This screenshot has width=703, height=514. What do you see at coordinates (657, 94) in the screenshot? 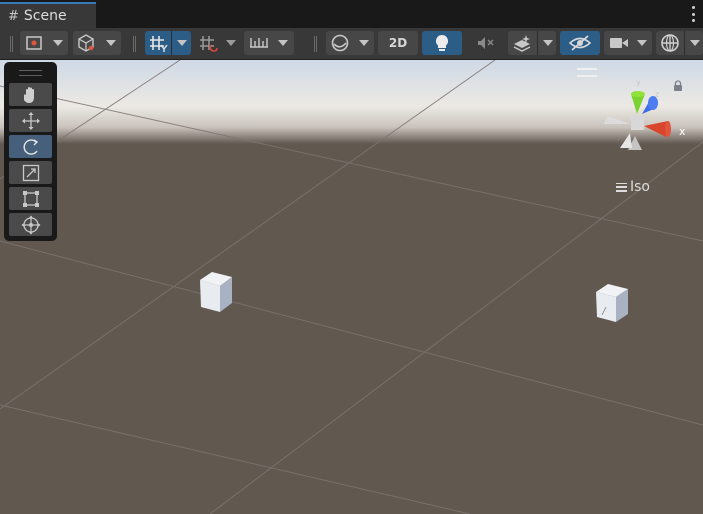
I see `gizmo-z-label: z` at bounding box center [657, 94].